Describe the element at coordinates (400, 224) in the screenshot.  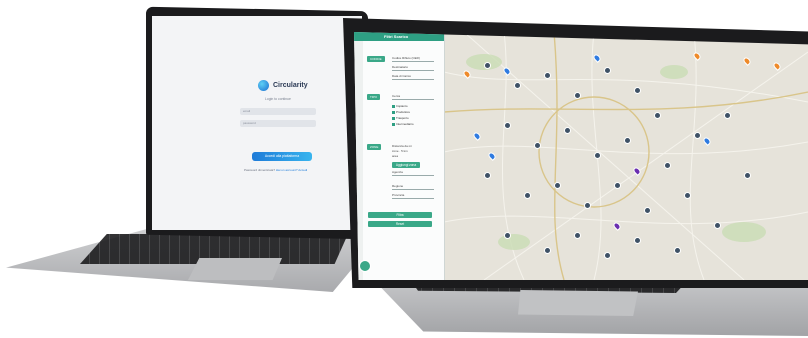
I see `reset-filter-button: Reset` at that location.